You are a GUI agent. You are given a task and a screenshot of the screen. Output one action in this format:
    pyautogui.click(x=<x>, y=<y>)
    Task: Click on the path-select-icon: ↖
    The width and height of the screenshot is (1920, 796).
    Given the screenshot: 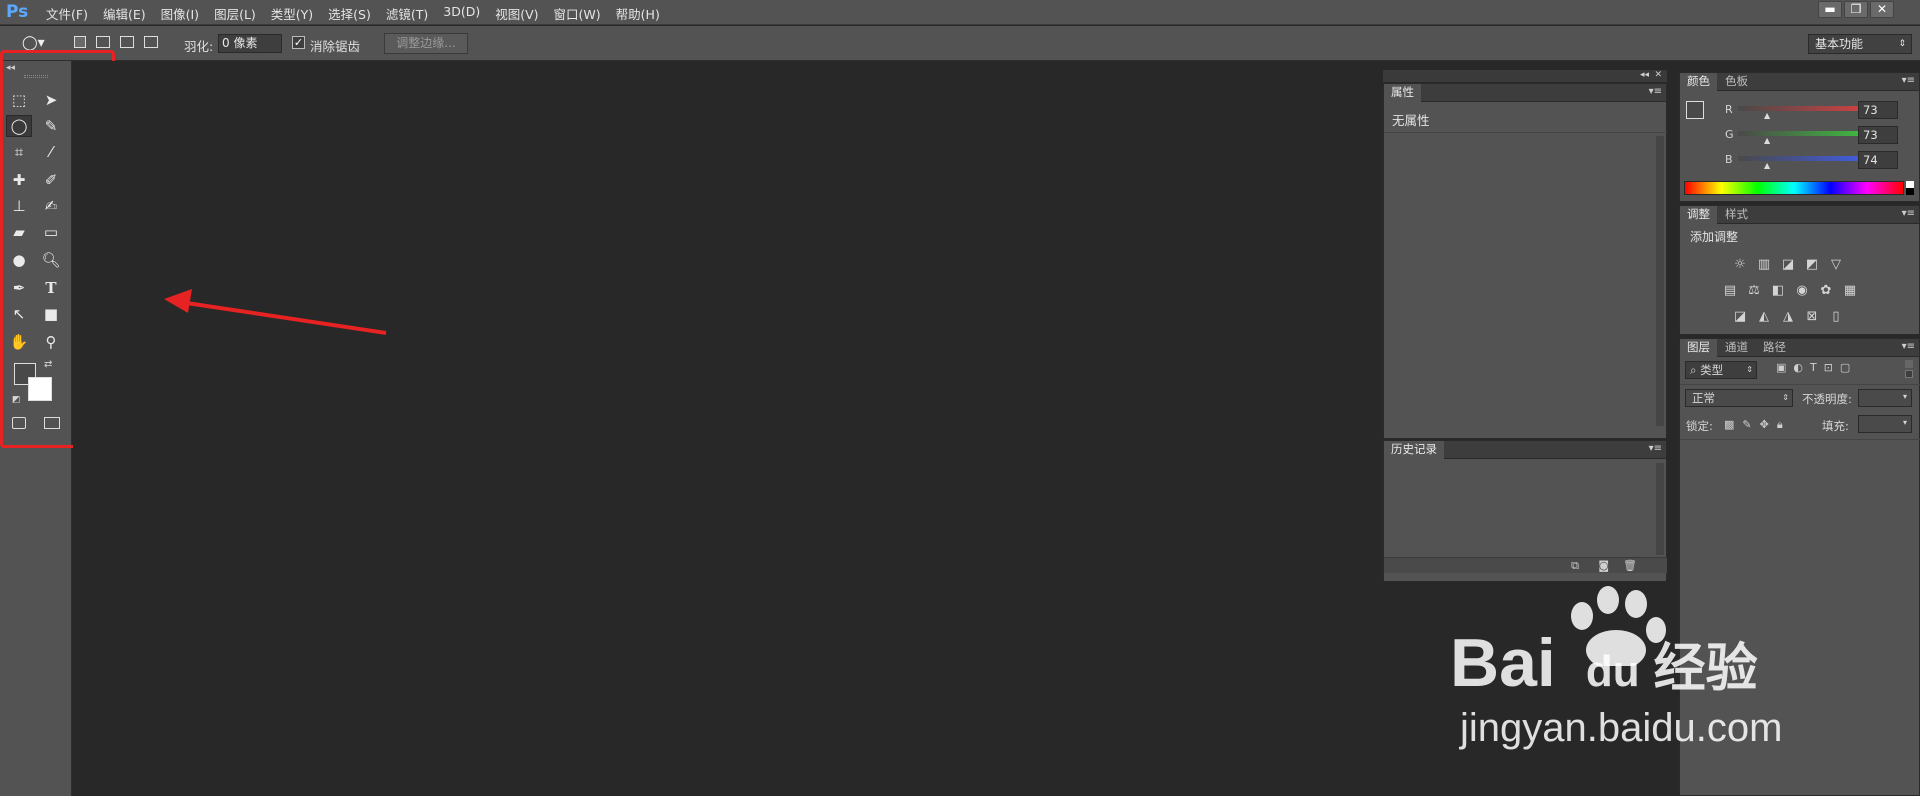 What is the action you would take?
    pyautogui.click(x=19, y=314)
    